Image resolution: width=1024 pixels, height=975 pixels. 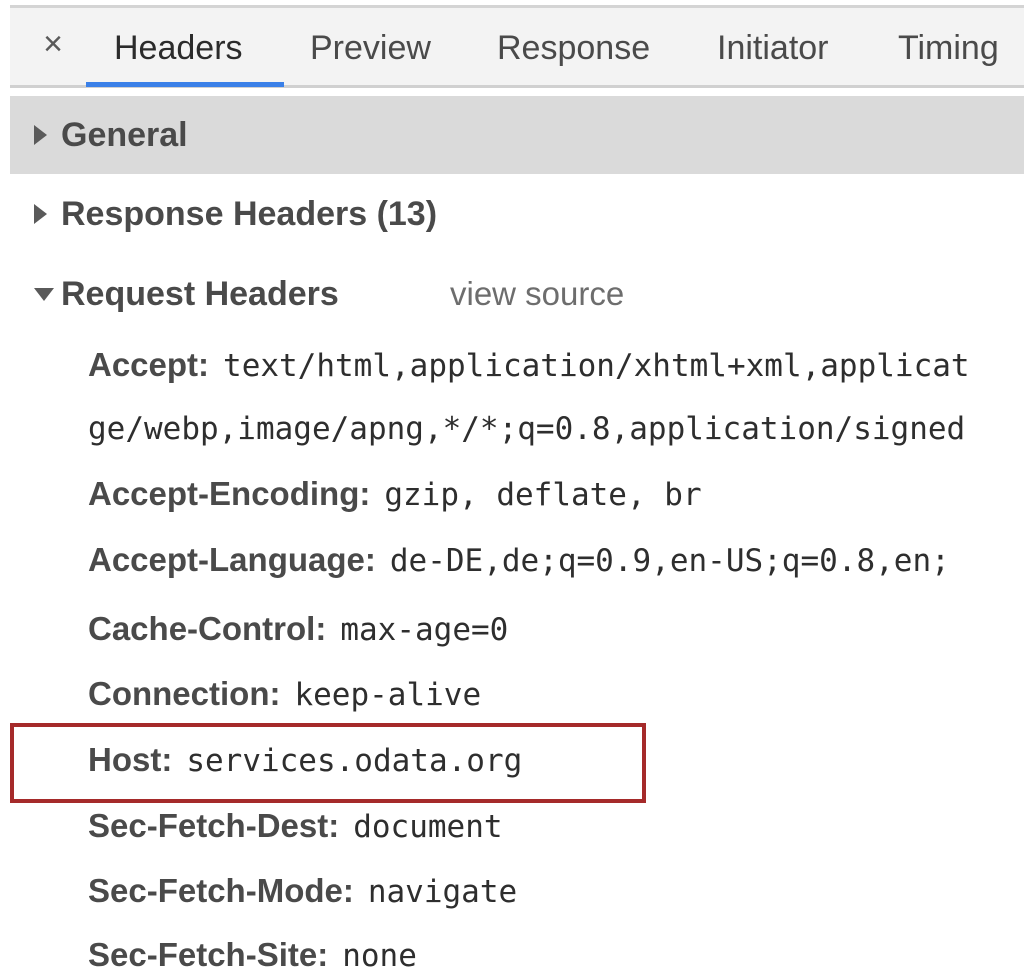 I want to click on section-general-title: General, so click(x=124, y=135).